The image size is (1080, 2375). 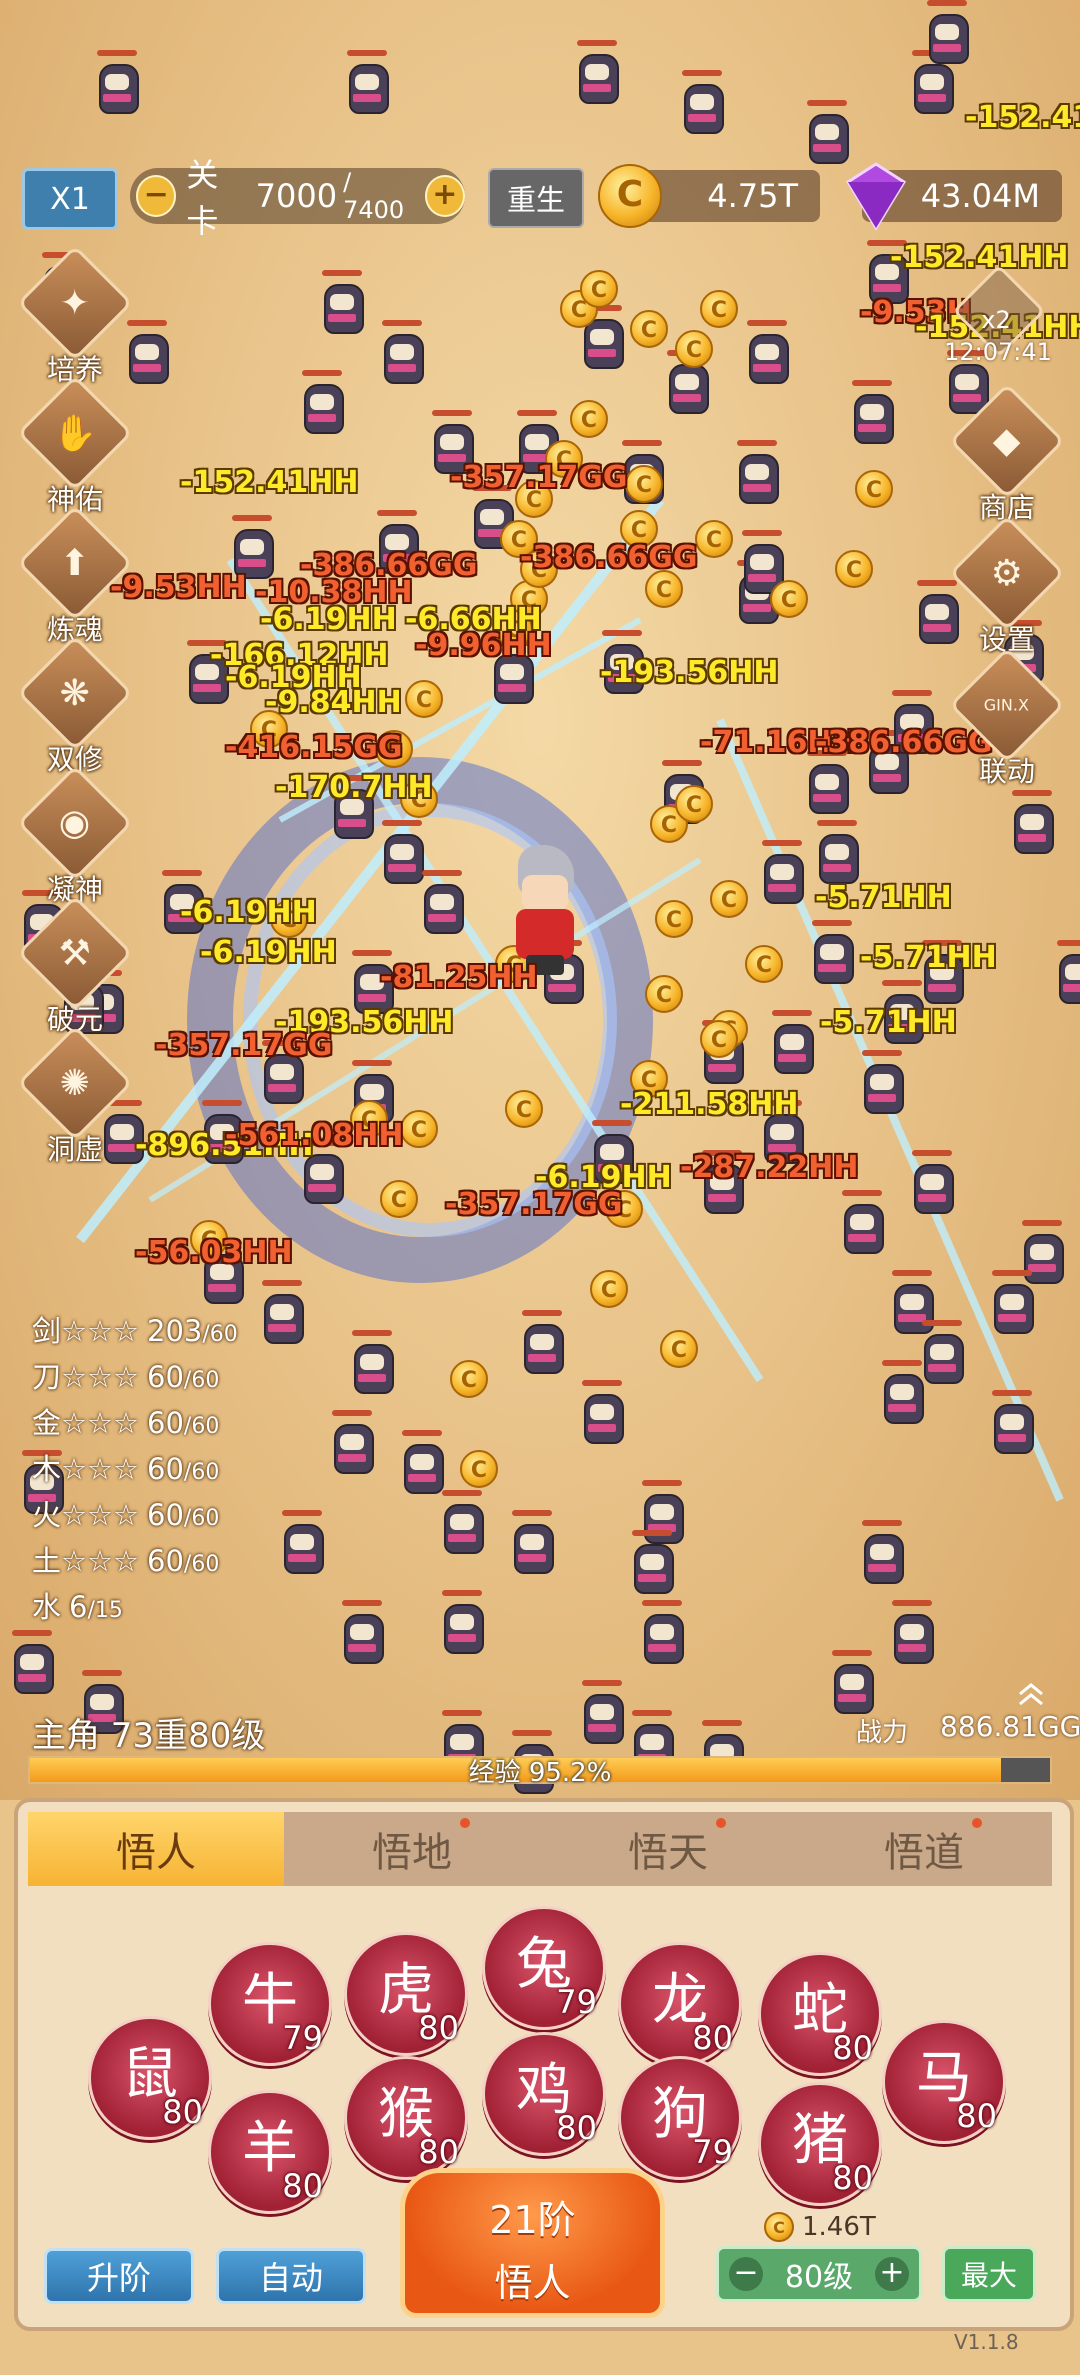 I want to click on zodiac-tiger-button: 虎 80, so click(x=406, y=1994).